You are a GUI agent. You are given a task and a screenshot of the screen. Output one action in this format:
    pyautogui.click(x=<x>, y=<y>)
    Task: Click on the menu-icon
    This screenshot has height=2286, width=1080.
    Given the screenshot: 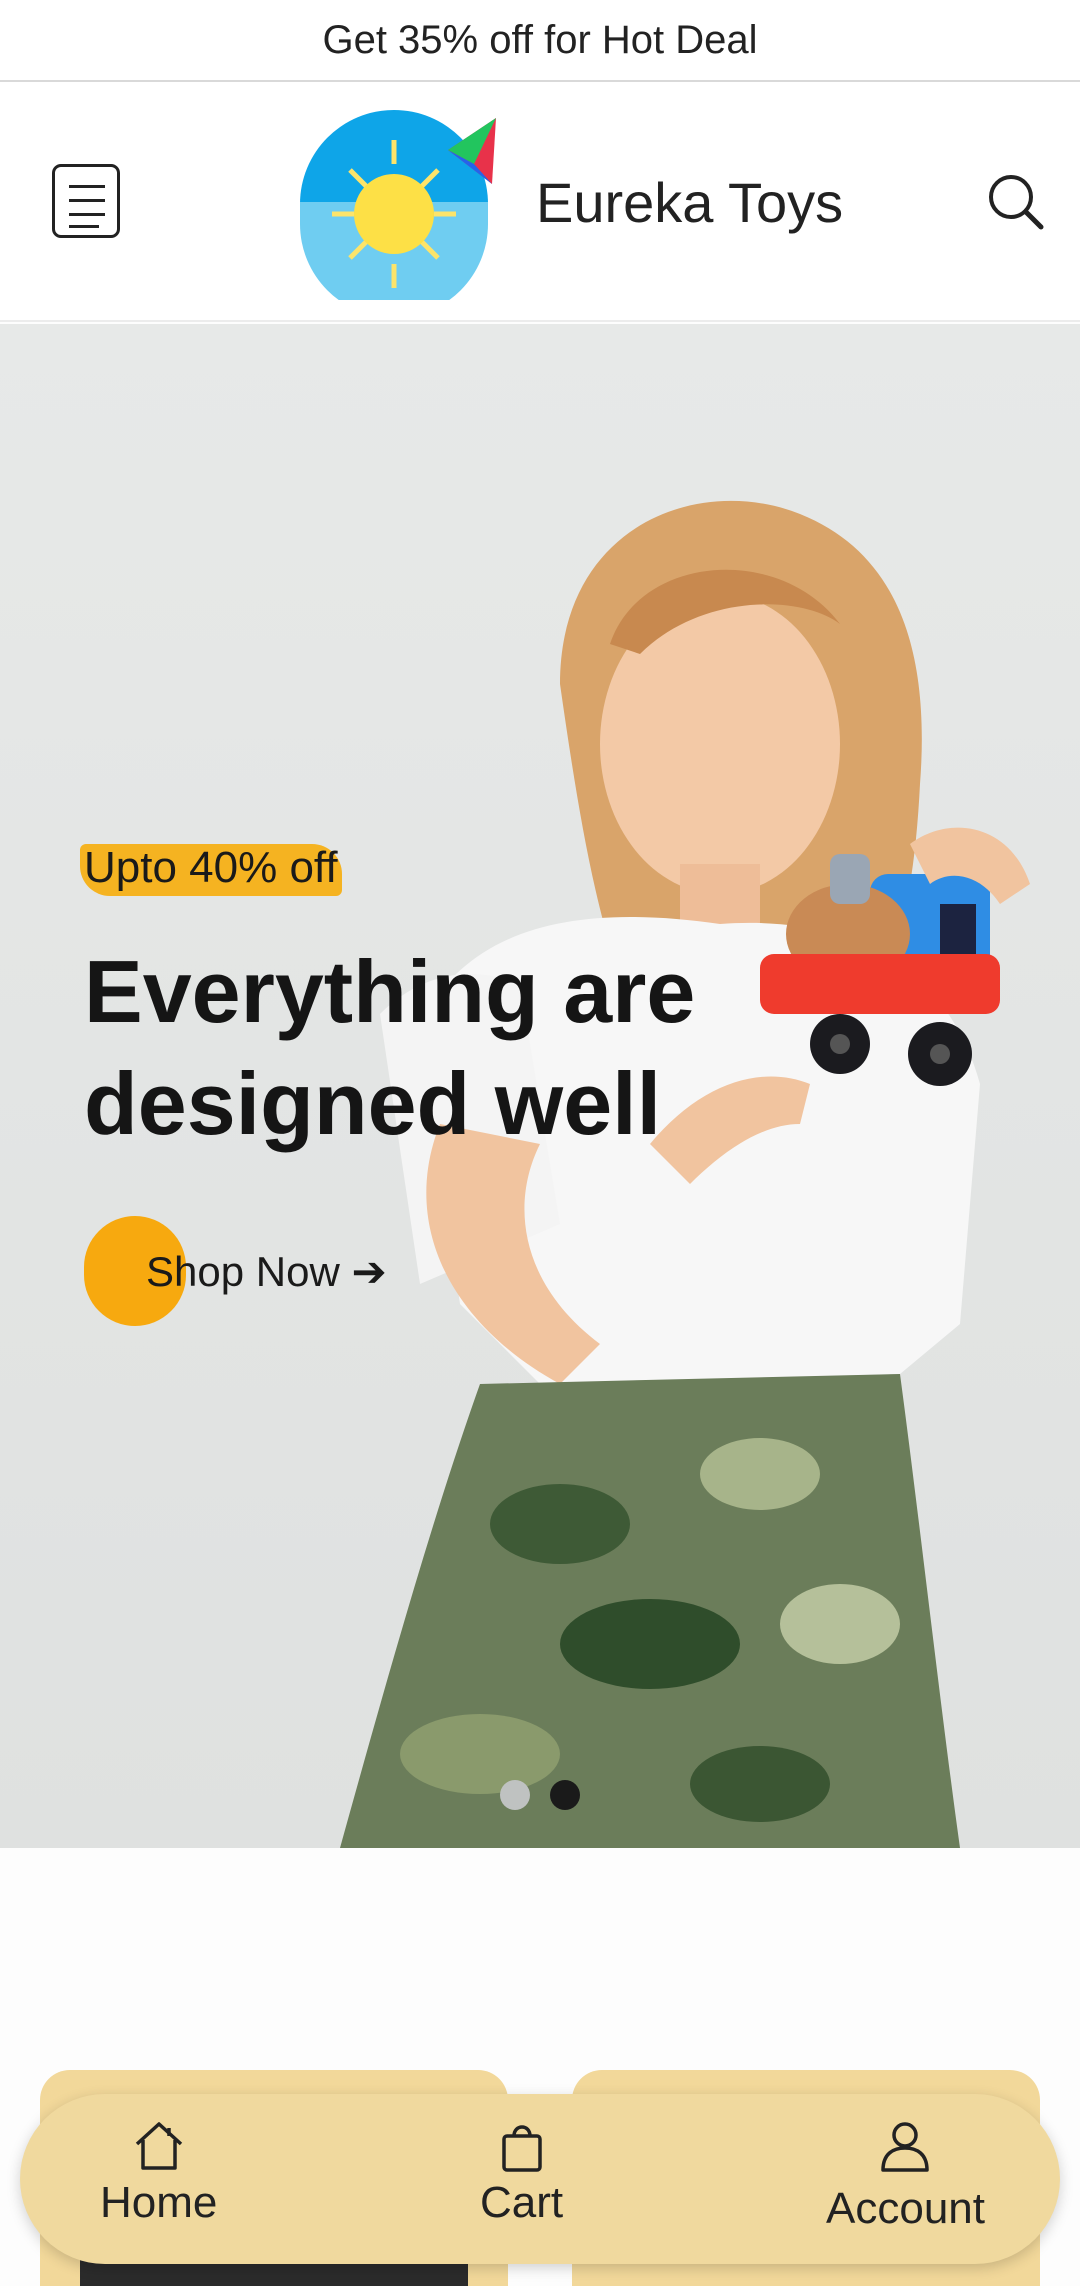 What is the action you would take?
    pyautogui.click(x=86, y=201)
    